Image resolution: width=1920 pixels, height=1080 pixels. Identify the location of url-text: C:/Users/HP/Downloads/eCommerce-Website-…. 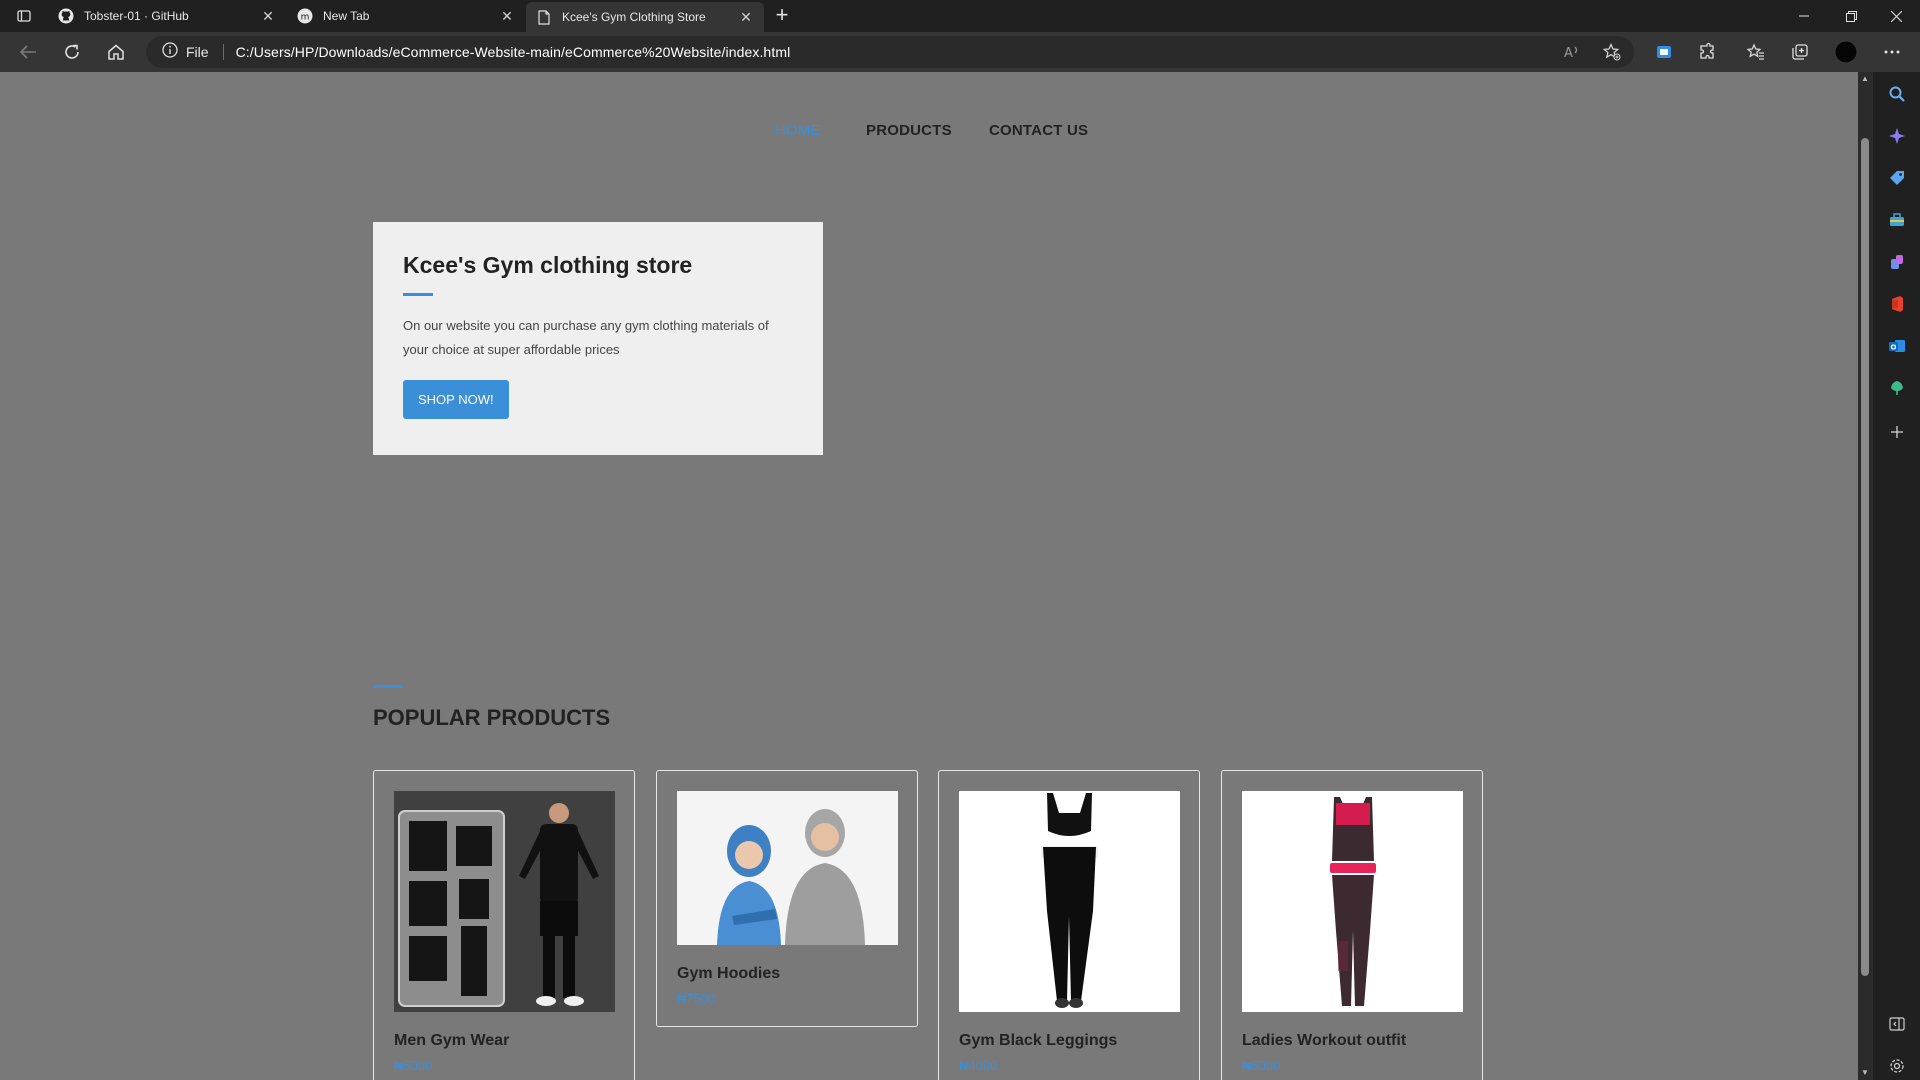
(513, 52).